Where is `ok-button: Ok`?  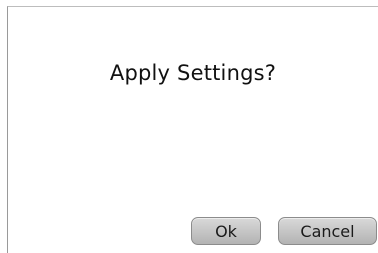 ok-button: Ok is located at coordinates (226, 231).